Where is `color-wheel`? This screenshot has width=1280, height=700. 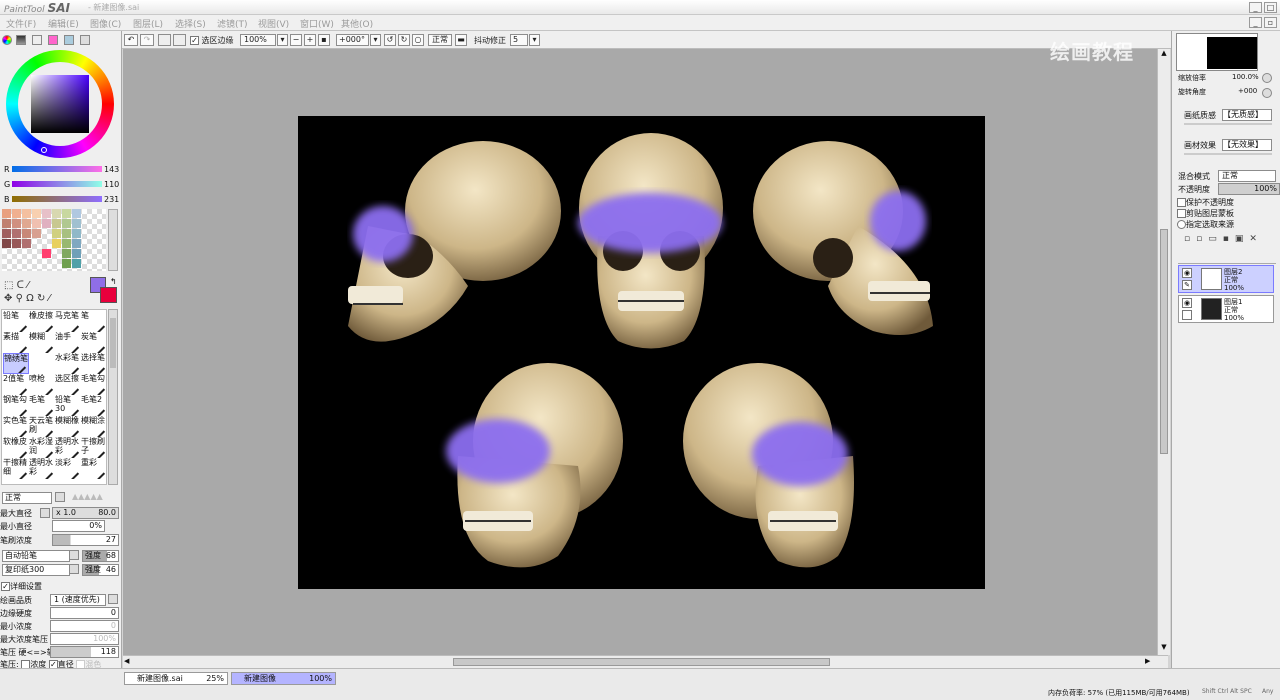 color-wheel is located at coordinates (60, 104).